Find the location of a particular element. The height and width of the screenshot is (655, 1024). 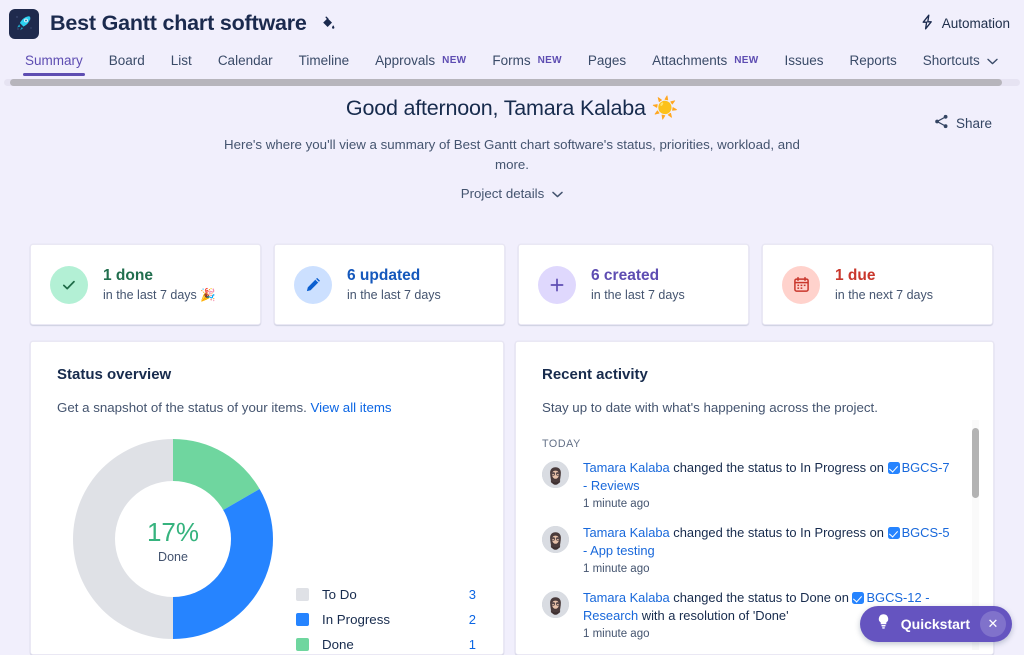

share-label: Share is located at coordinates (973, 123).